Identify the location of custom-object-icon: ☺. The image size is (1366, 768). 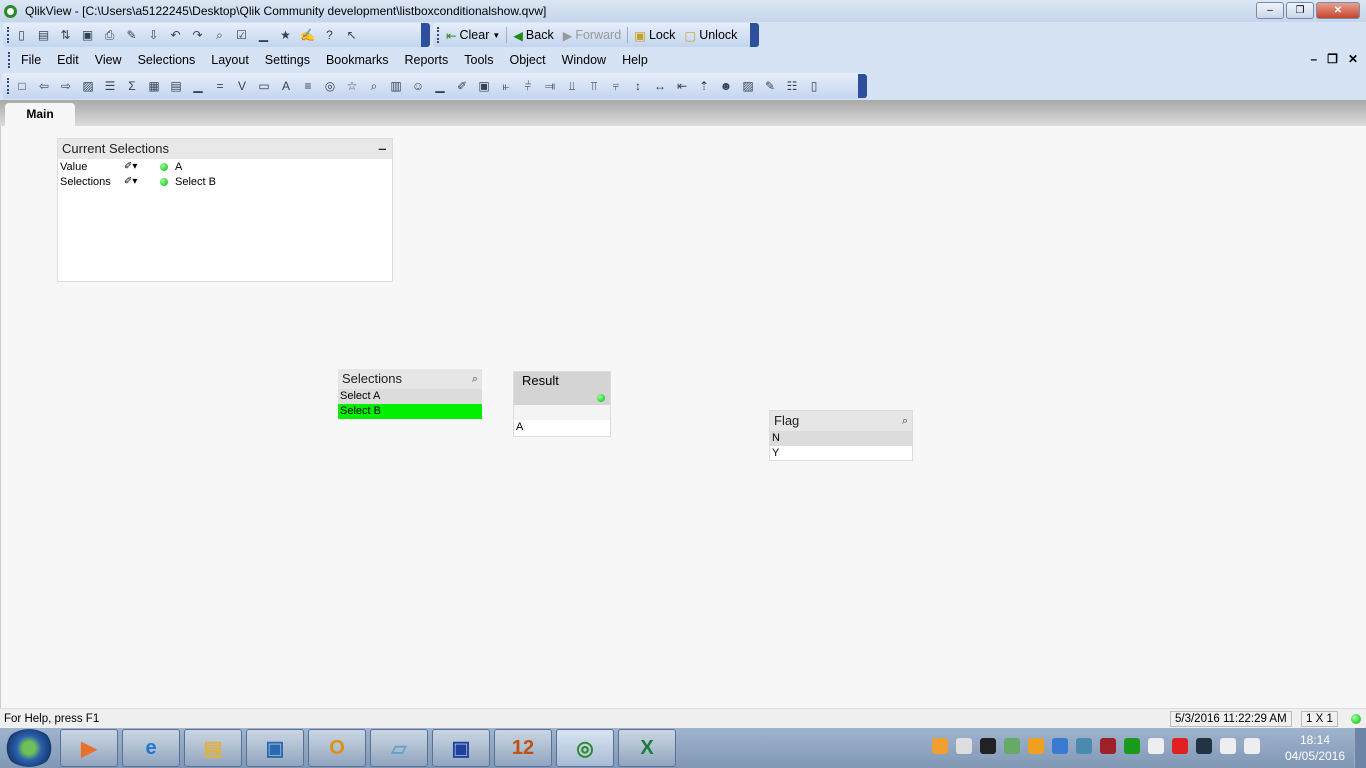
(418, 86).